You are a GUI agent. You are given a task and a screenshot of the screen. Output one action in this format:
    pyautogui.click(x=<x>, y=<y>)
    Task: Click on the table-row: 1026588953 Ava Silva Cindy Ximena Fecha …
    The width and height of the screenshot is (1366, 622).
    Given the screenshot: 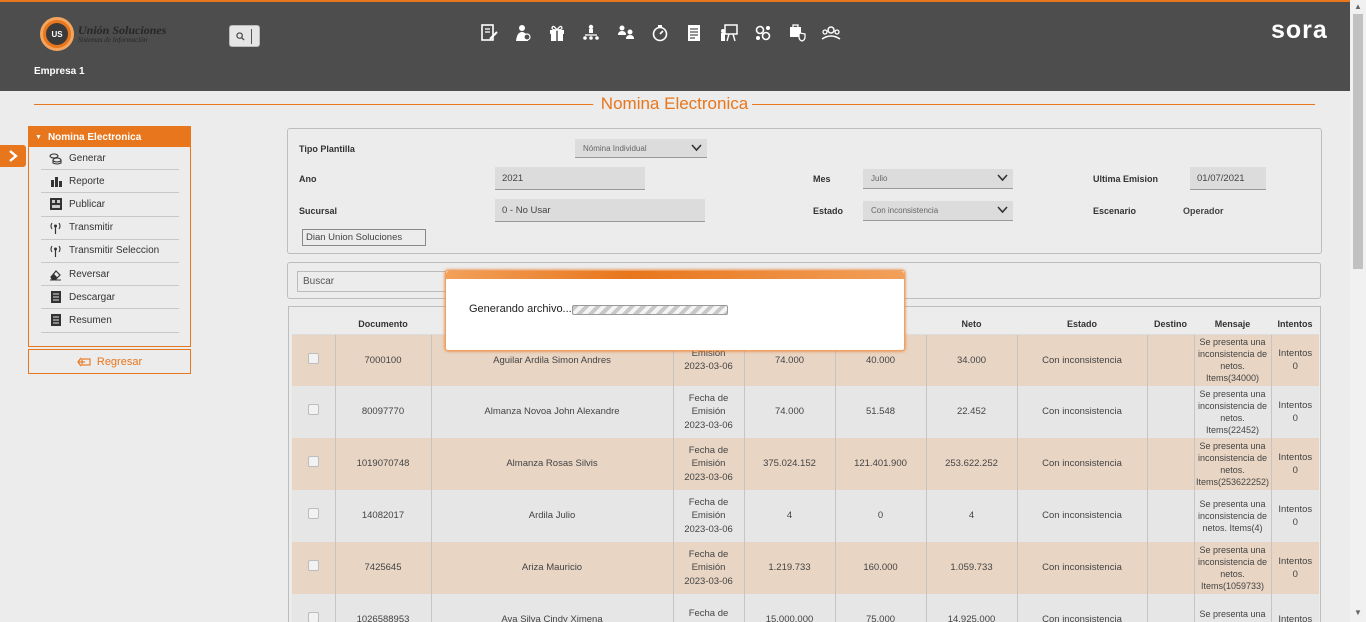 What is the action you would take?
    pyautogui.click(x=805, y=608)
    